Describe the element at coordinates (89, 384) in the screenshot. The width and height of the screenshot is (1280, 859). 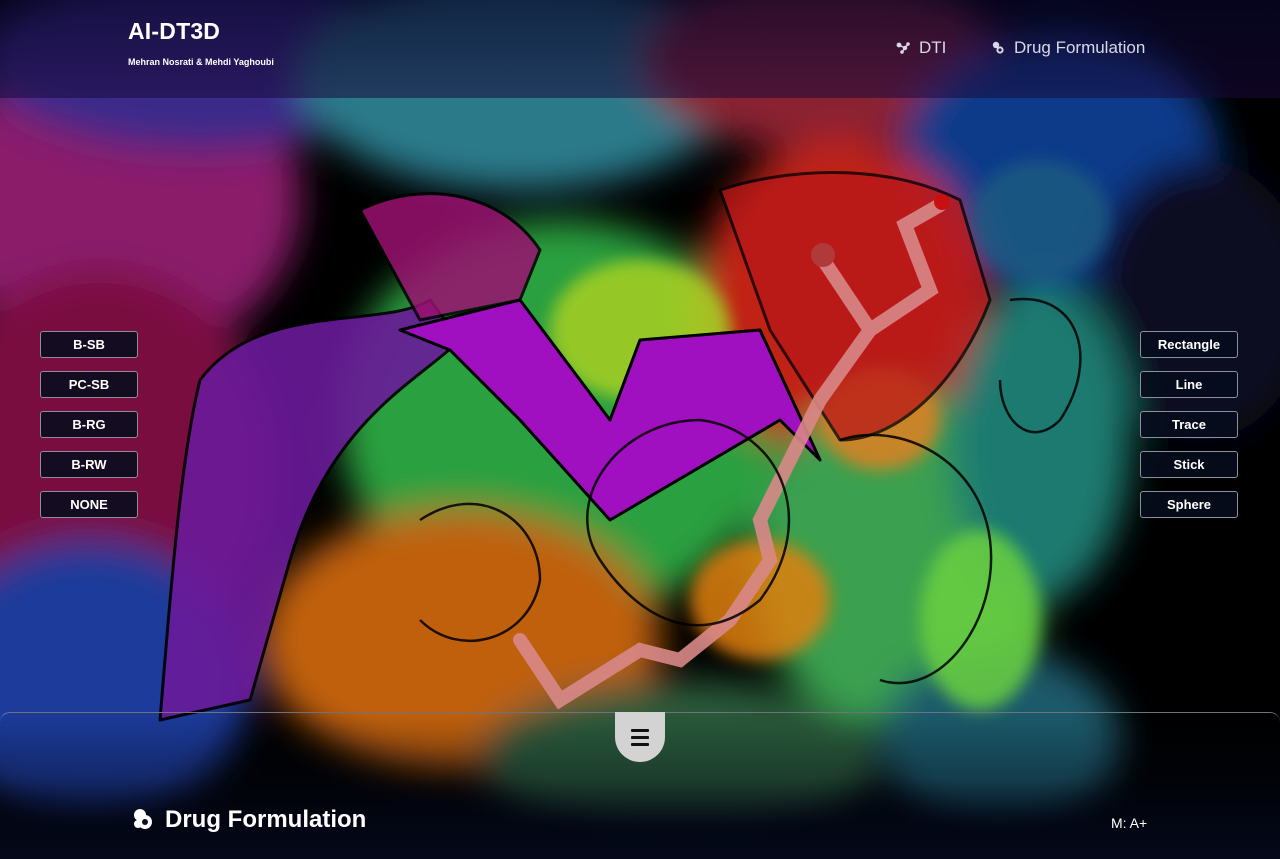
I see `color-scheme-button-pc-sb: PC-SB` at that location.